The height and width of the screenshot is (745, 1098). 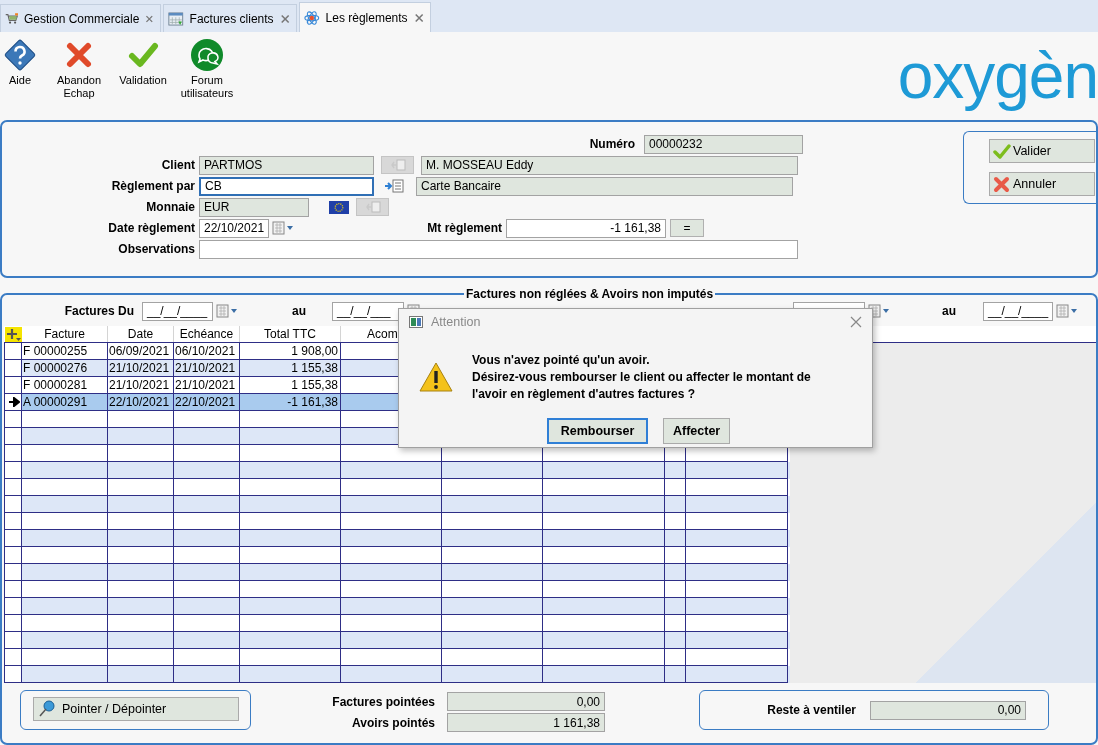 I want to click on column-header: Total TTC, so click(x=290, y=334).